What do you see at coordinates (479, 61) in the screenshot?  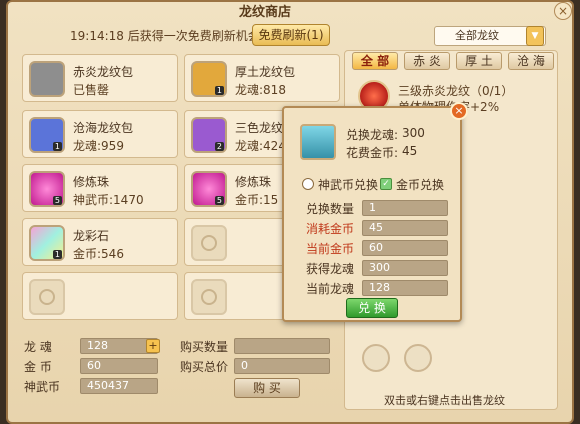 I see `tab-houtu: 厚 土` at bounding box center [479, 61].